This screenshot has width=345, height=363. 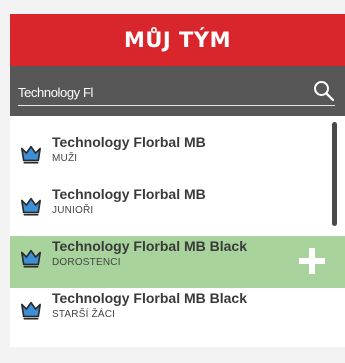 I want to click on plus-icon, so click(x=312, y=261).